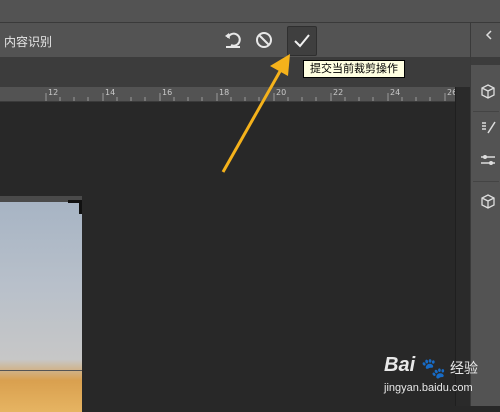 The image size is (500, 412). Describe the element at coordinates (255, 113) in the screenshot. I see `annotation-arrow-icon` at that location.